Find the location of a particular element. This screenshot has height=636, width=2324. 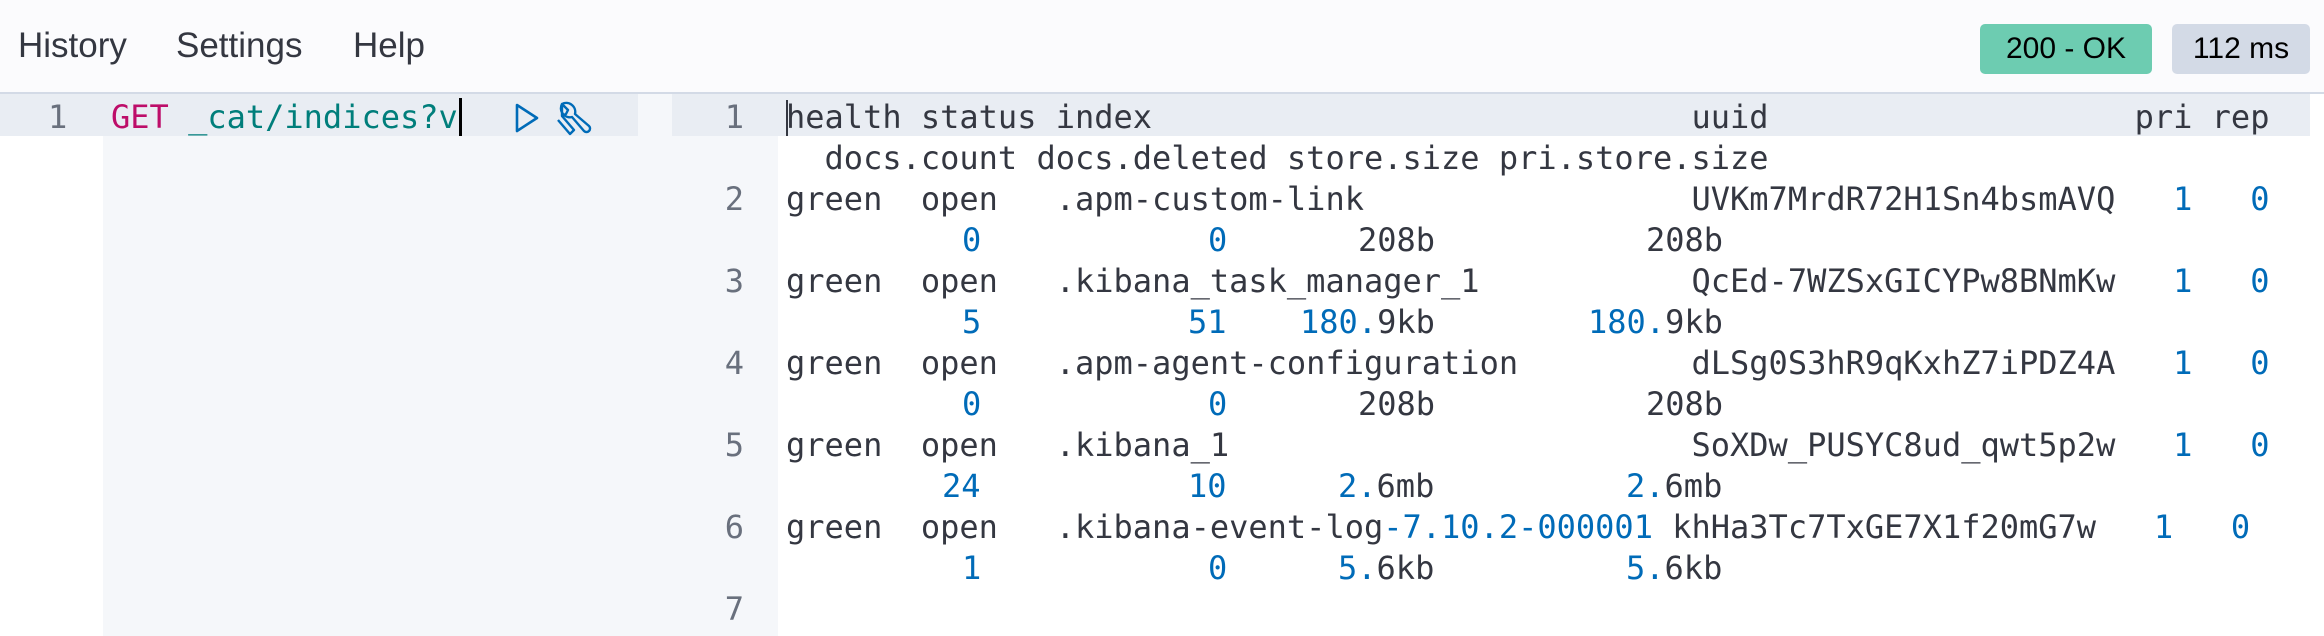

index-name-suffix: -7.10.2-000001 is located at coordinates (1518, 527).